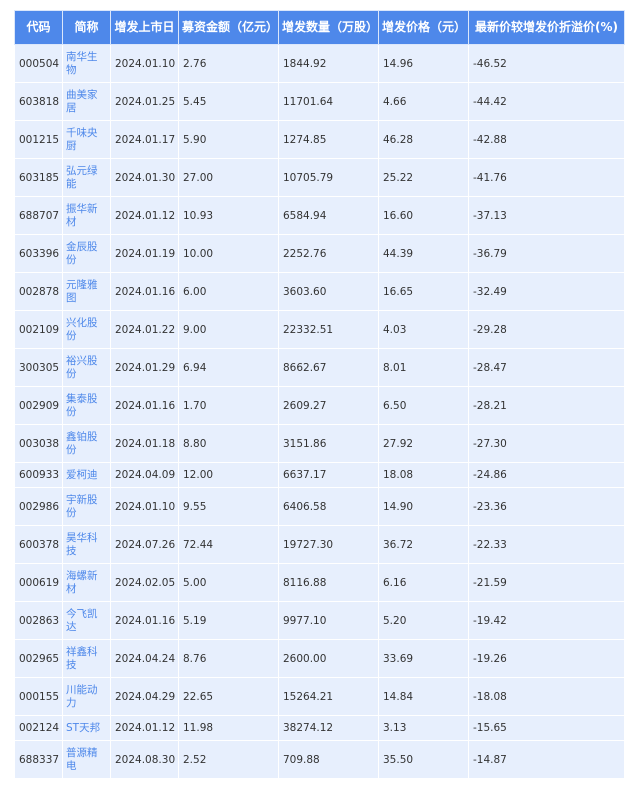 The image size is (629, 802). I want to click on header-code: 代码, so click(38, 27).